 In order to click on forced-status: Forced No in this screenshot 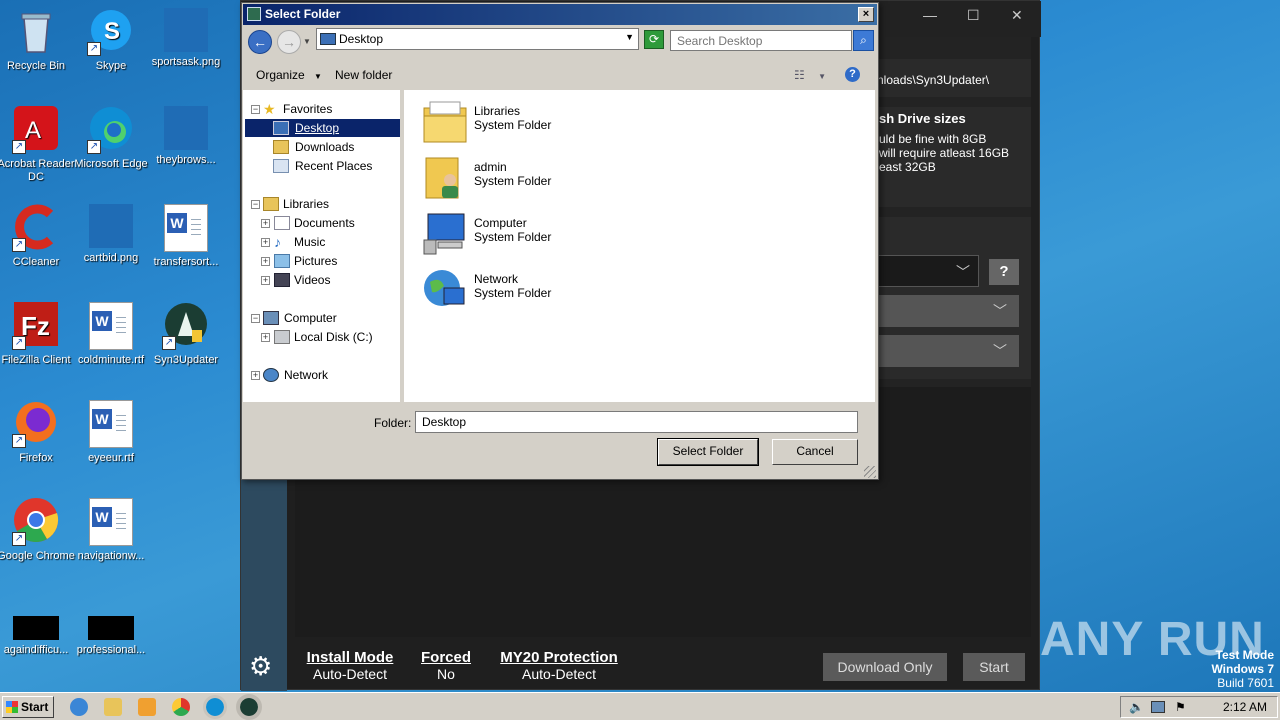, I will do `click(446, 665)`.